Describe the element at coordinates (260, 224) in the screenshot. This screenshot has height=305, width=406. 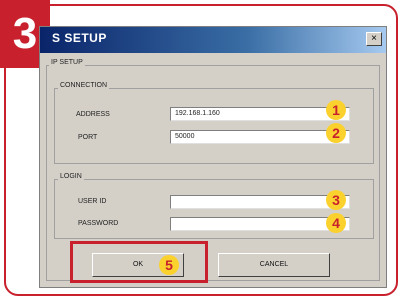
I see `password-field` at that location.